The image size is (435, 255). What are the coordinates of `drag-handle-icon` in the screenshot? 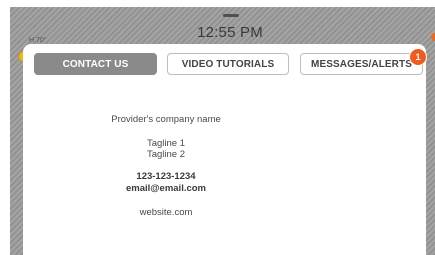 It's located at (231, 15).